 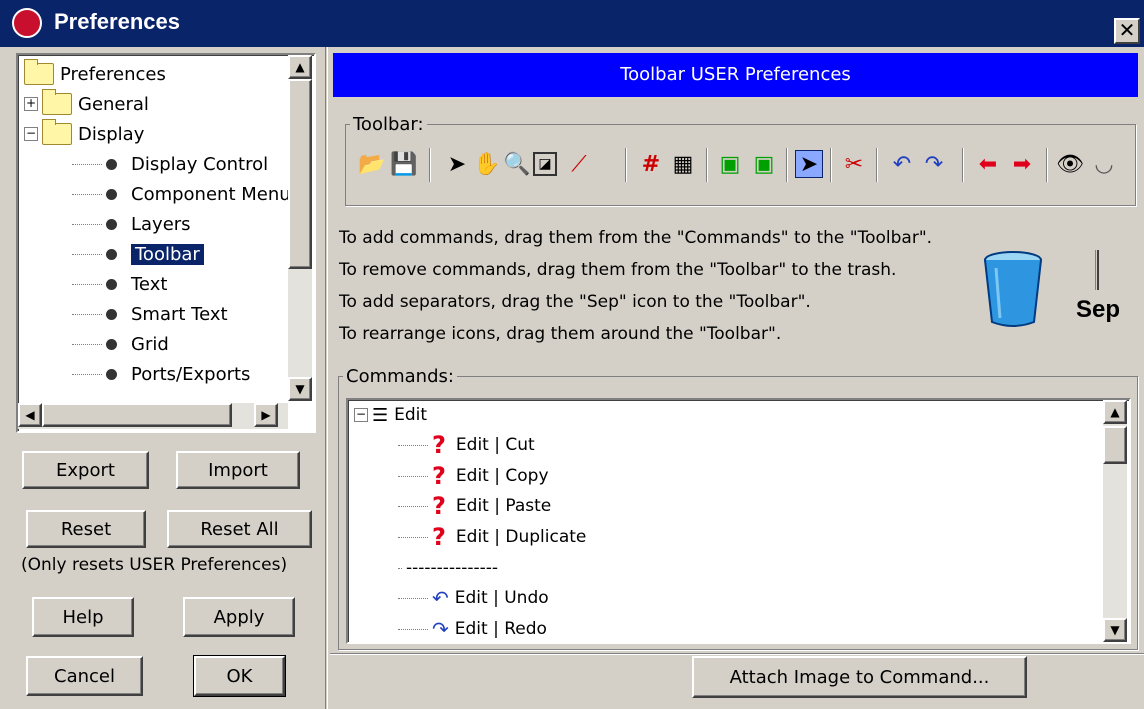 I want to click on reset-all-button: Reset All, so click(x=239, y=529).